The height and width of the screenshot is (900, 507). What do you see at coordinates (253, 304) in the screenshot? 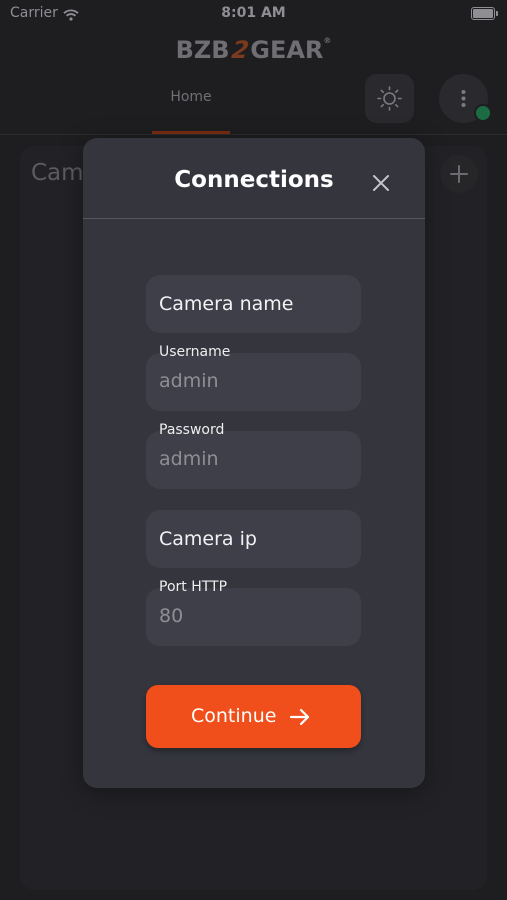
I see `camera-name-field: Camera name` at bounding box center [253, 304].